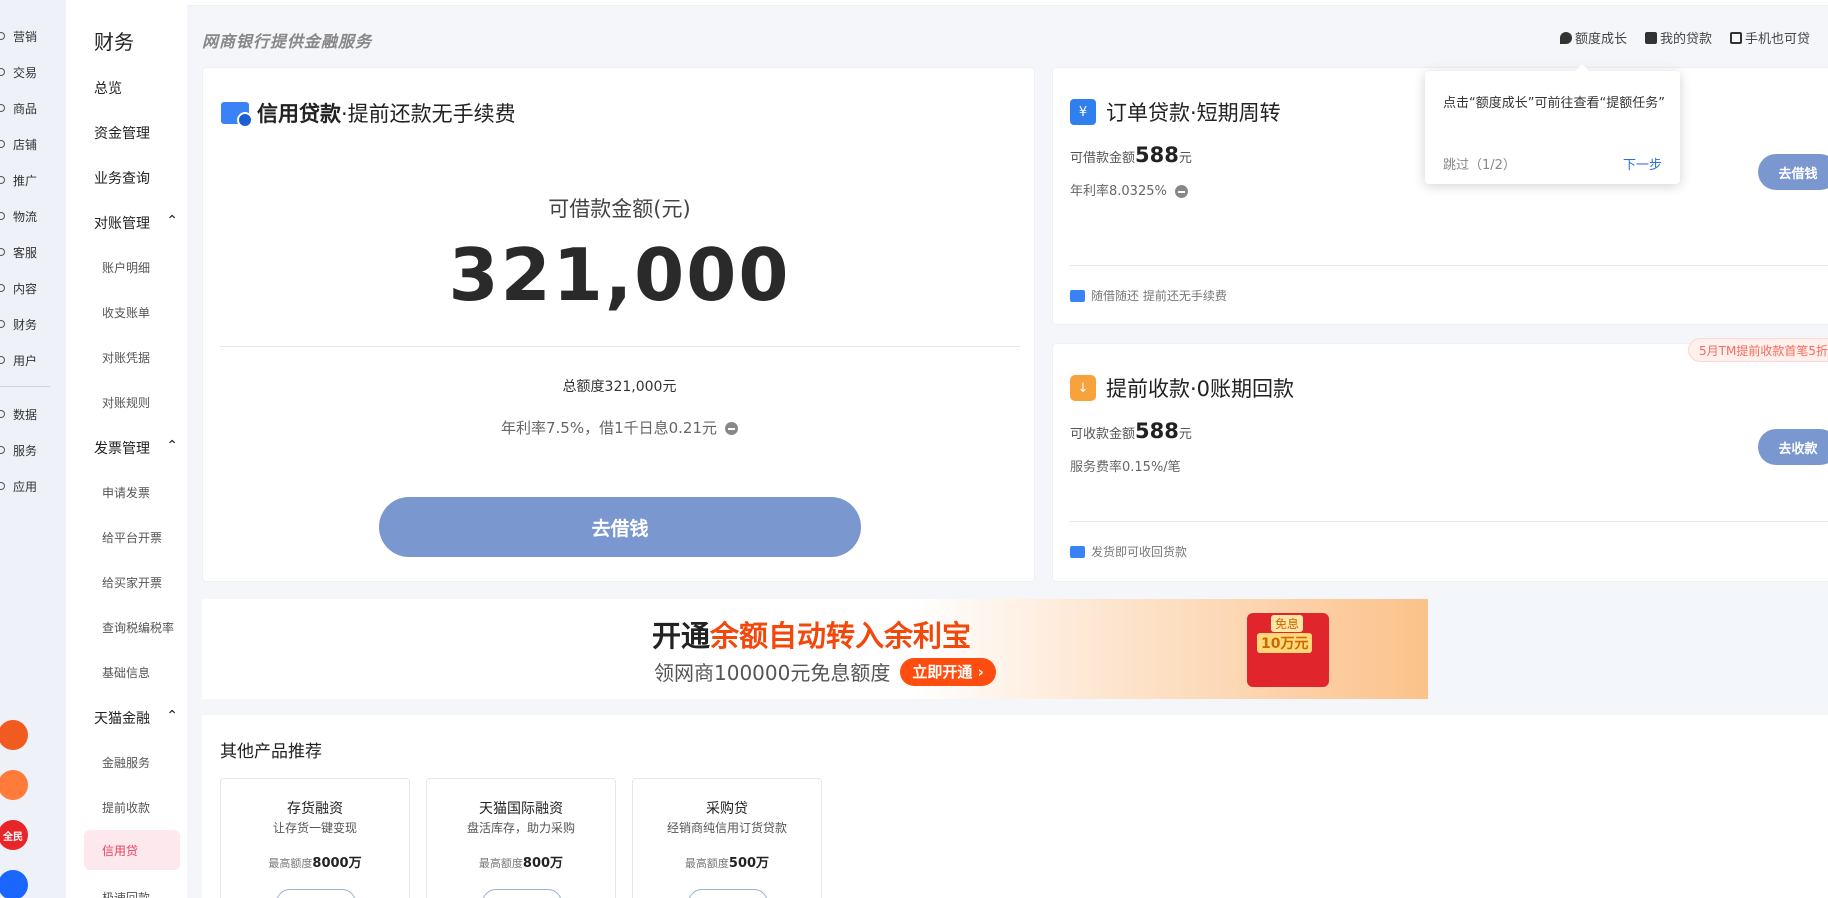  Describe the element at coordinates (1125, 467) in the screenshot. I see `early-receipt-rate: 服务费率0.15%/笔` at that location.